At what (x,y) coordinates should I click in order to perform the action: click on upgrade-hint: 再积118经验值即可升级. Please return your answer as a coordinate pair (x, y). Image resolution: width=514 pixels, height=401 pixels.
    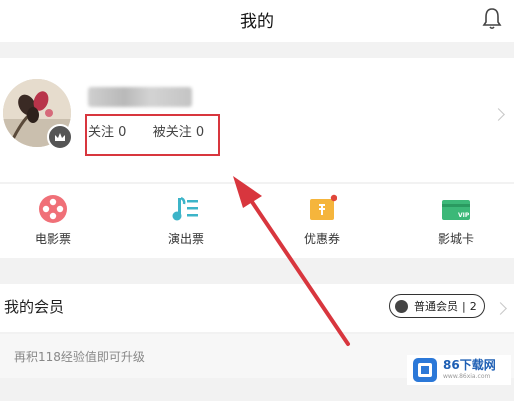
    Looking at the image, I should click on (79, 357).